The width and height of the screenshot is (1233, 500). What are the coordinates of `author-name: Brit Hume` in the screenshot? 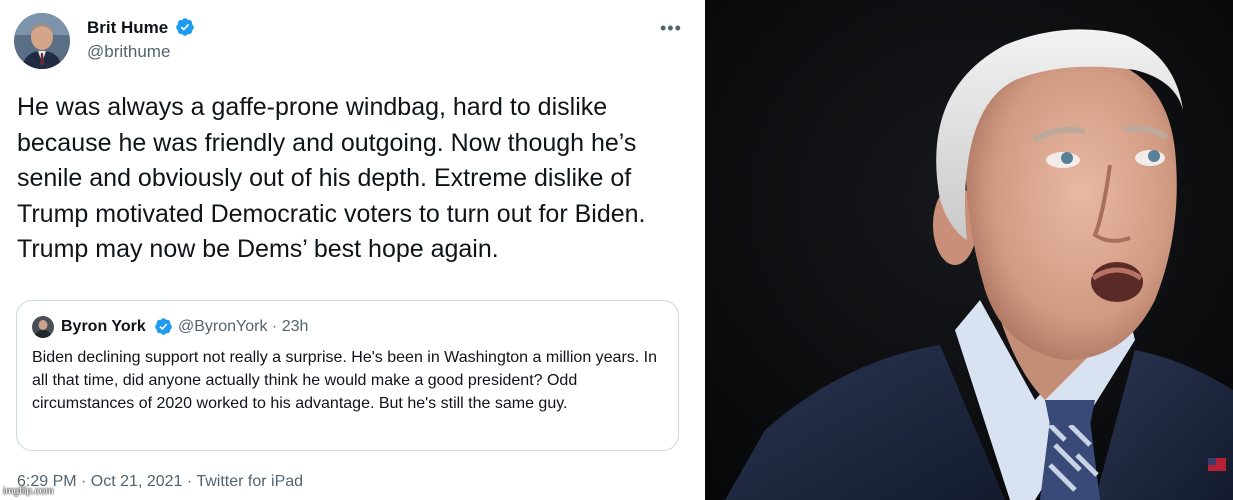 It's located at (127, 28).